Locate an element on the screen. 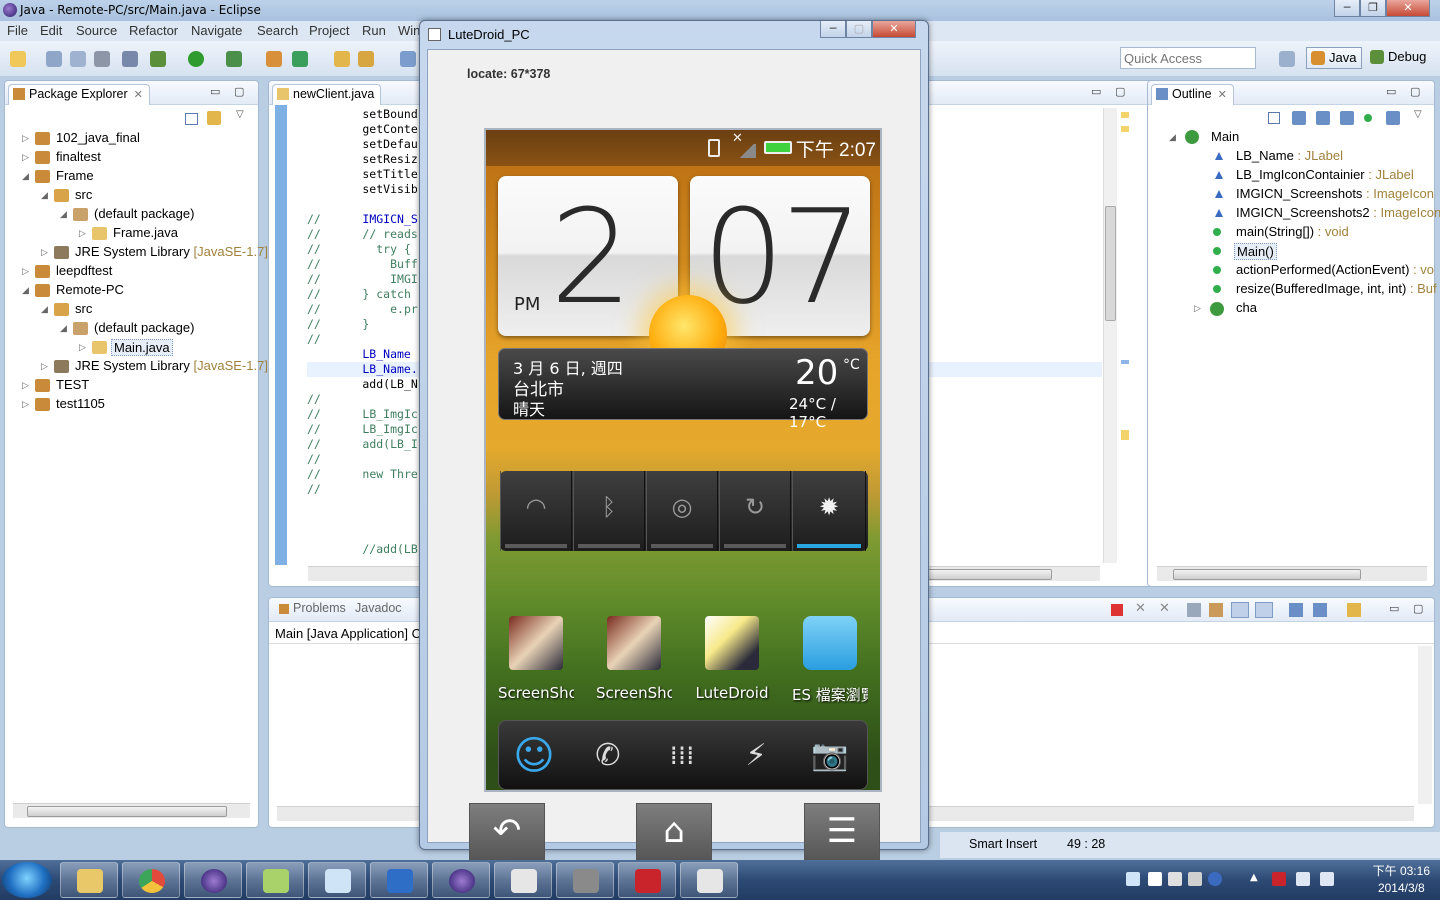 This screenshot has height=900, width=1440. home-button: ⌂ is located at coordinates (674, 831).